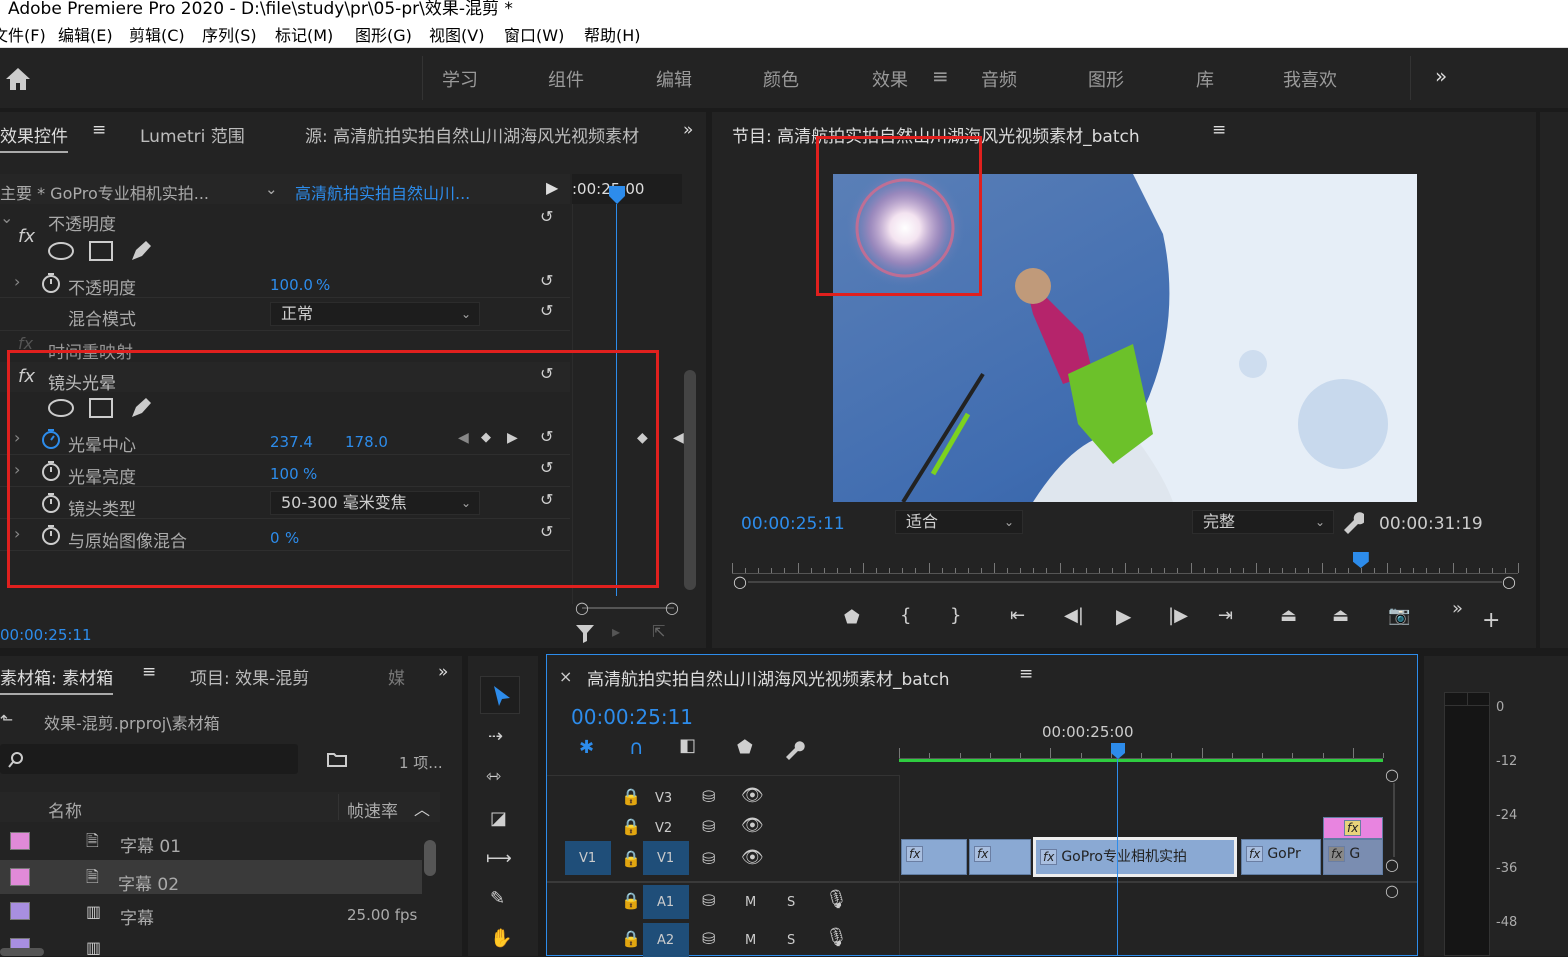 This screenshot has height=957, width=1568. What do you see at coordinates (631, 900) in the screenshot?
I see `a1-lock-icon: 🔒` at bounding box center [631, 900].